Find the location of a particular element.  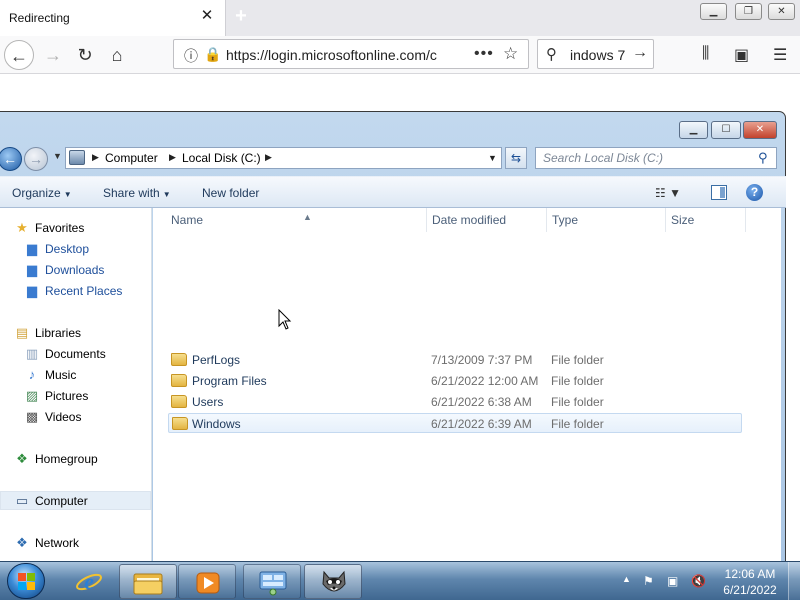

new-folder-button: New folder is located at coordinates (230, 193).